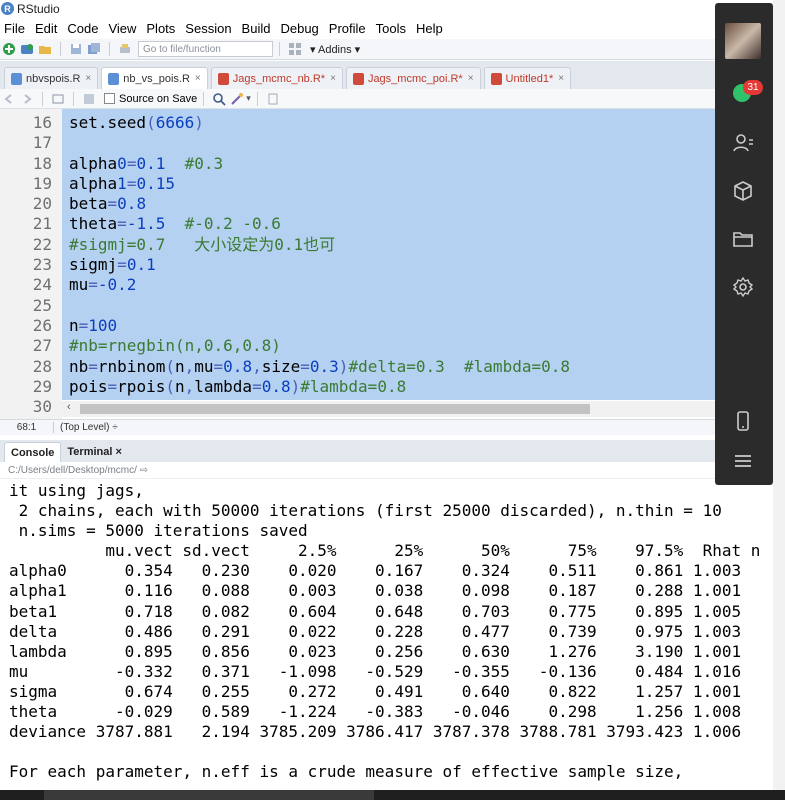  Describe the element at coordinates (391, 28) in the screenshot. I see `menu-tools: Tools` at that location.